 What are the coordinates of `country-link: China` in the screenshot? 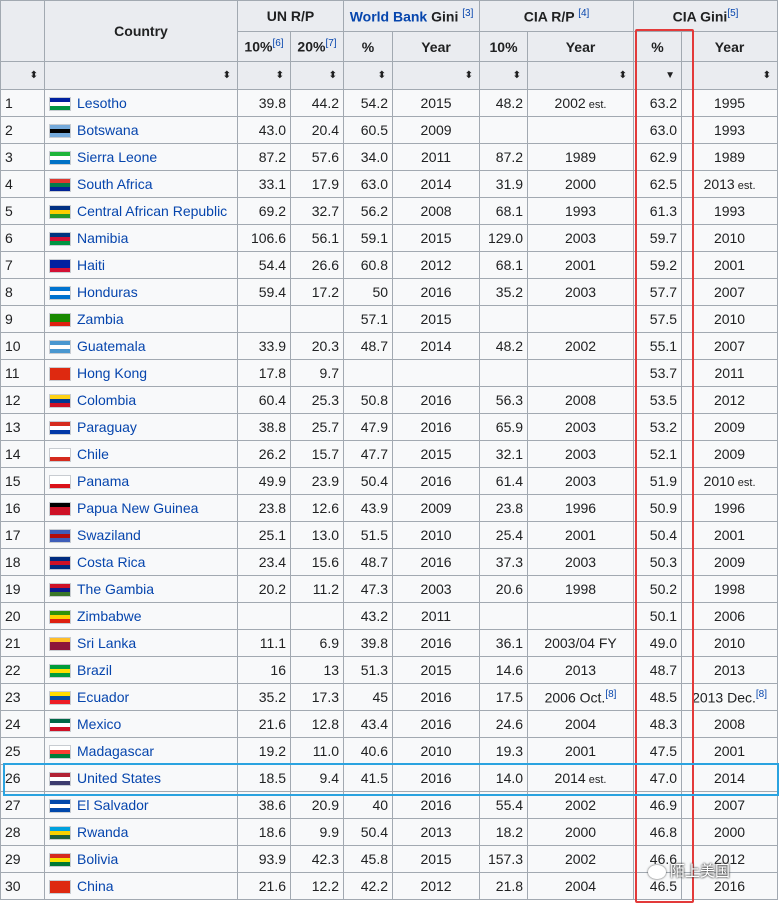 It's located at (95, 886).